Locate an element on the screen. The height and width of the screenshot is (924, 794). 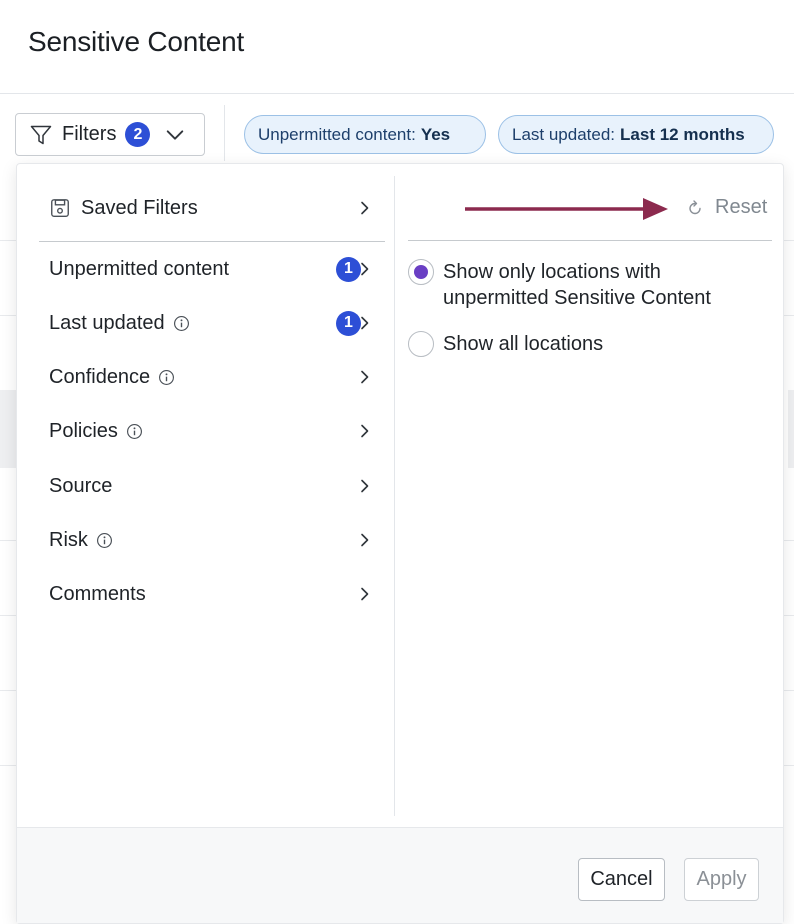
popover-footer: Cancel Apply is located at coordinates (400, 875).